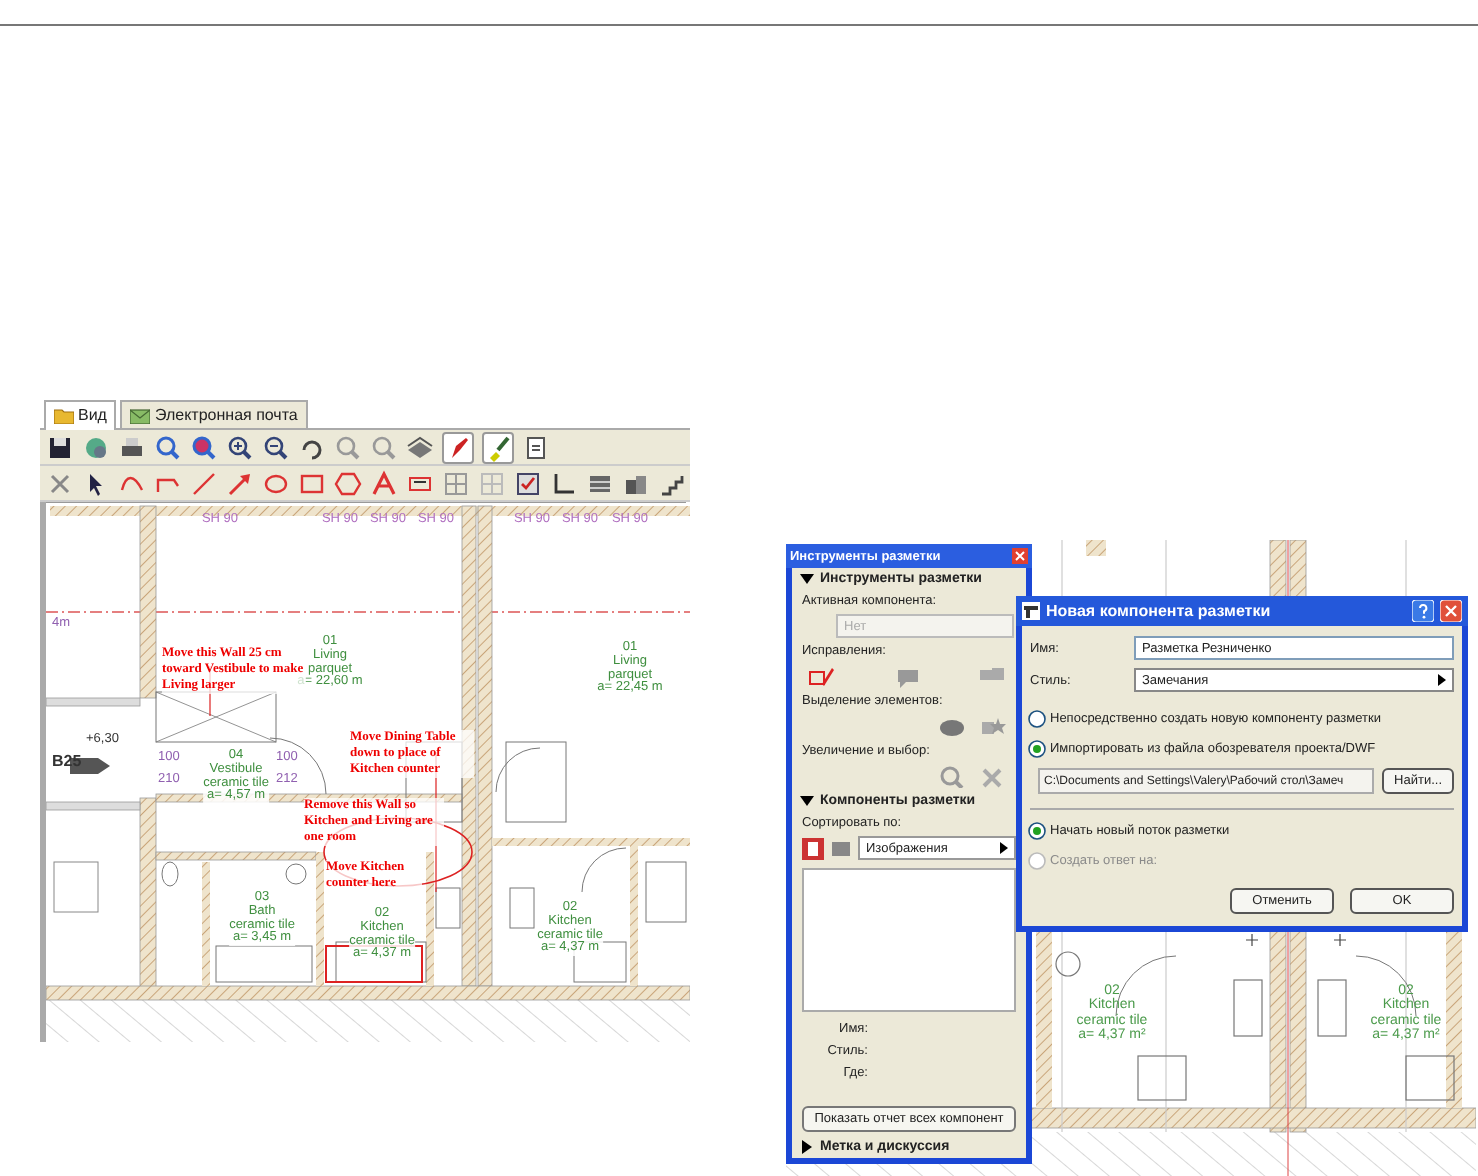  What do you see at coordinates (1158, 611) in the screenshot?
I see `dialog-title: Новая компонента разметки` at bounding box center [1158, 611].